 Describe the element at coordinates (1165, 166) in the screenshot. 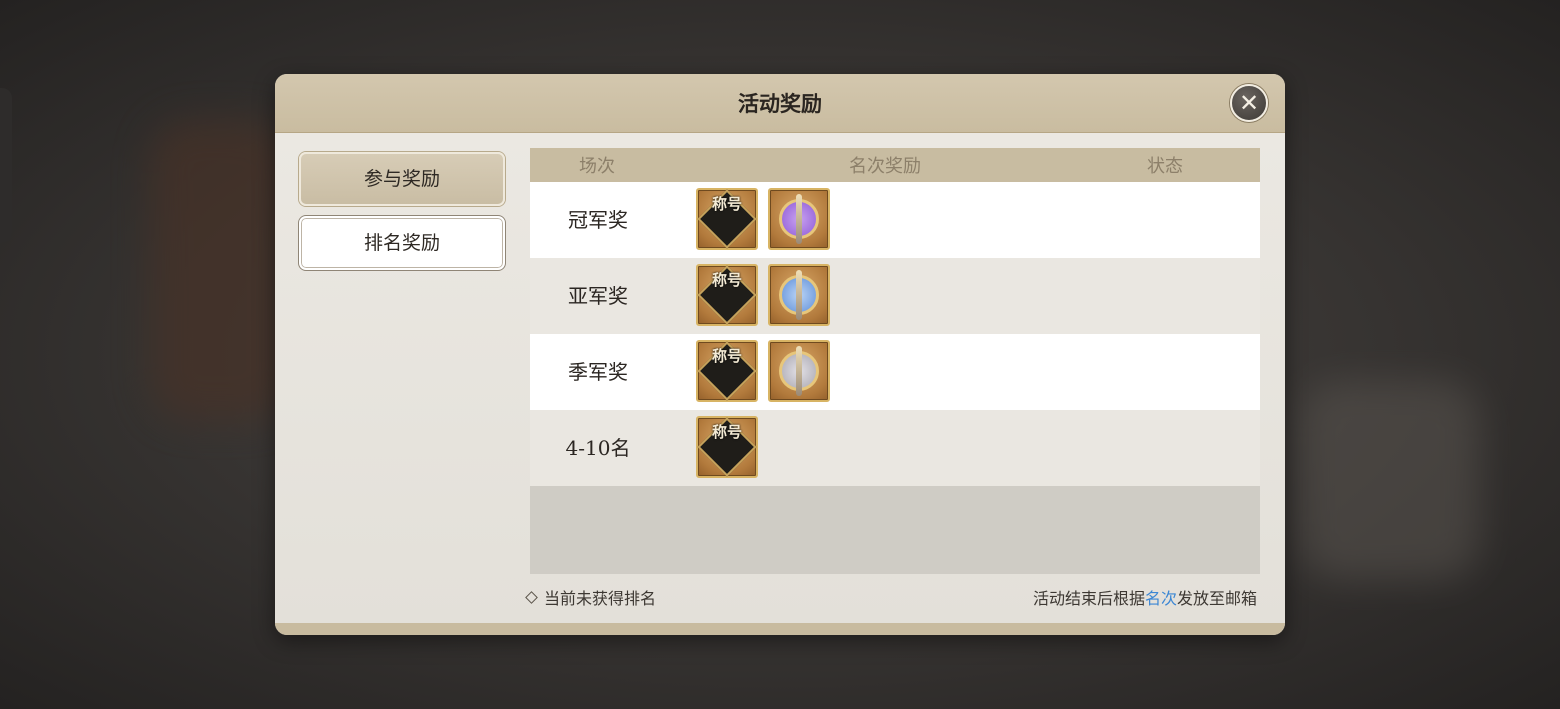

I see `header-status: 状态` at that location.